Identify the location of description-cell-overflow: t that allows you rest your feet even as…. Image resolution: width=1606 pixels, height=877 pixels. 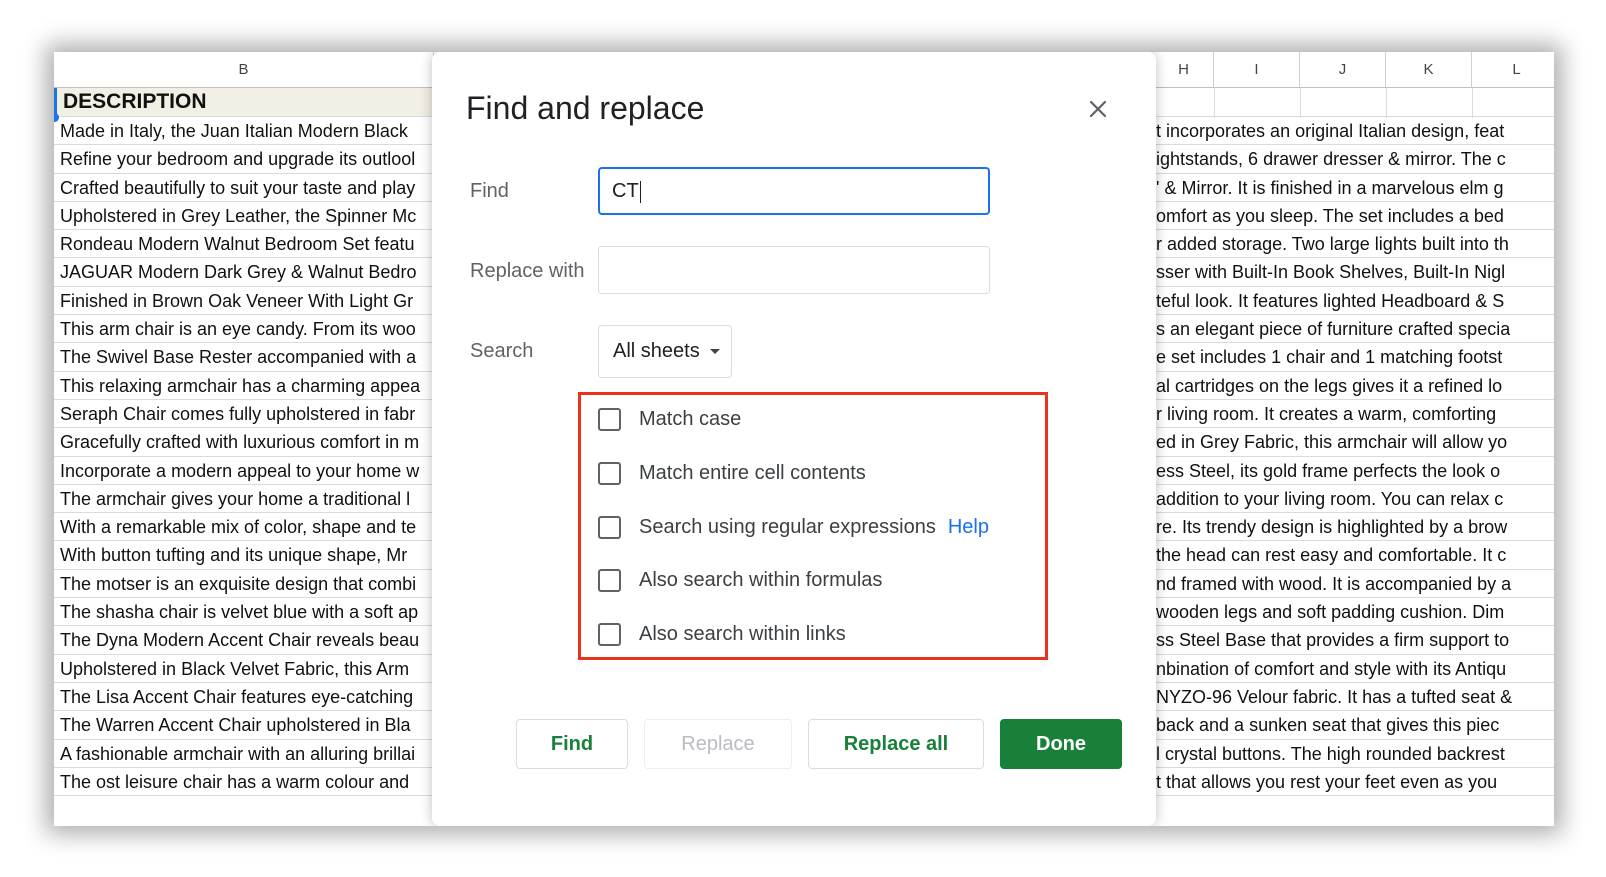
(1354, 782).